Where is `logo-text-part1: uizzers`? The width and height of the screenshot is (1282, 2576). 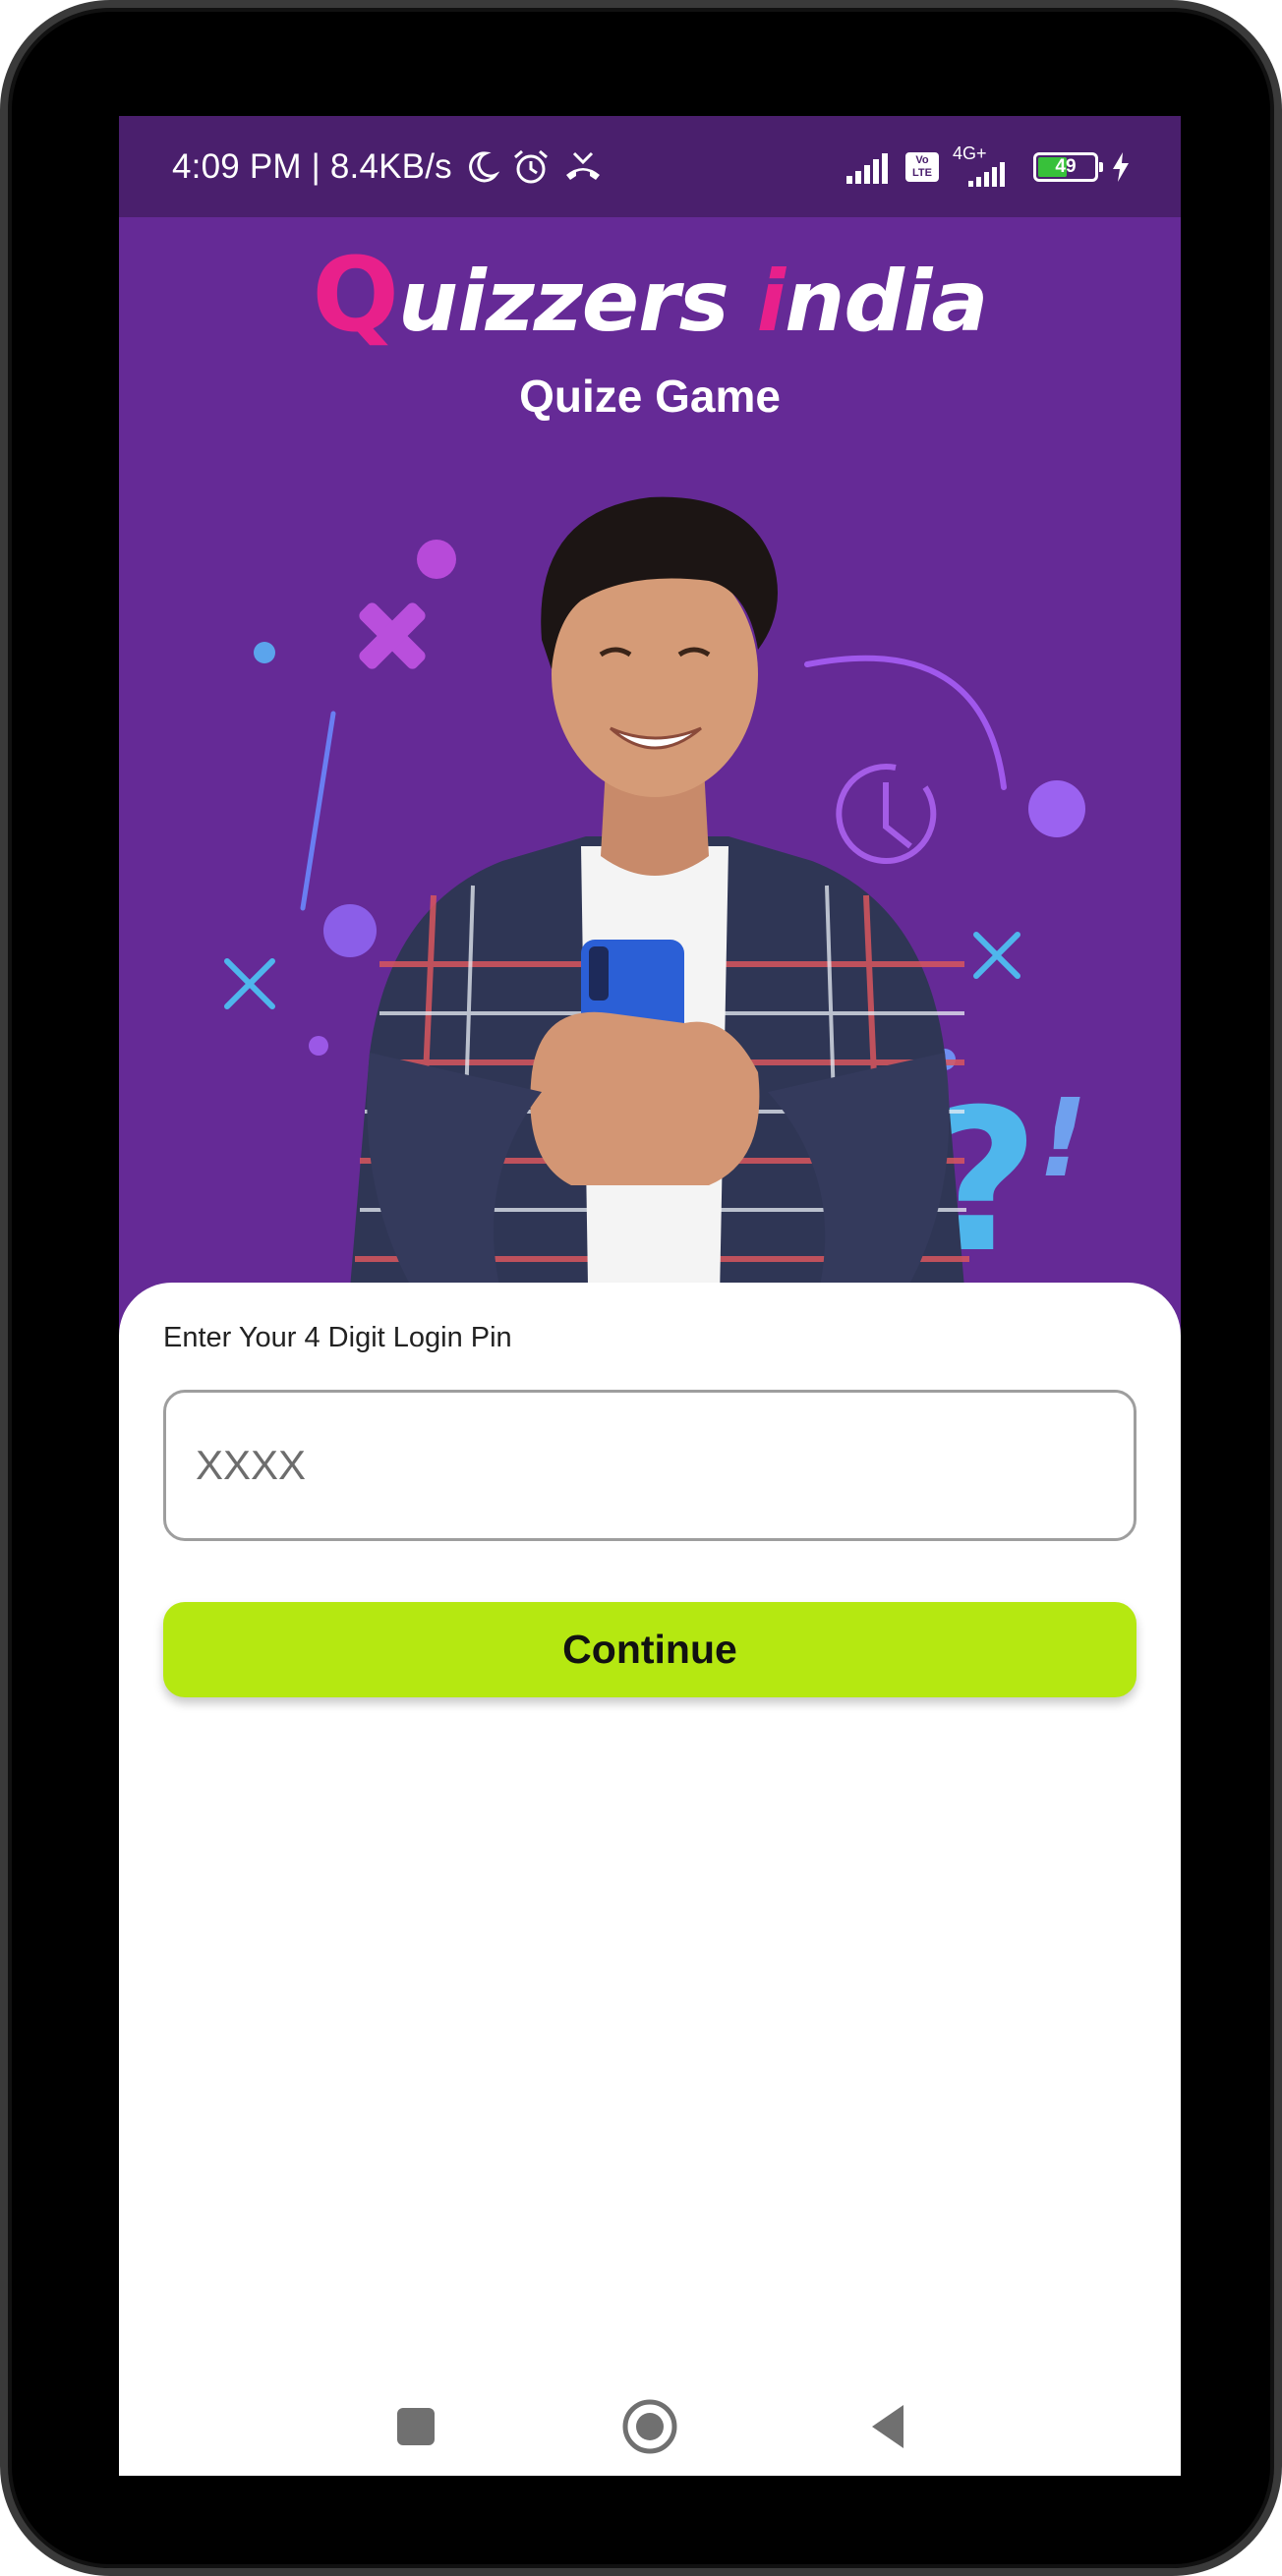 logo-text-part1: uizzers is located at coordinates (577, 302).